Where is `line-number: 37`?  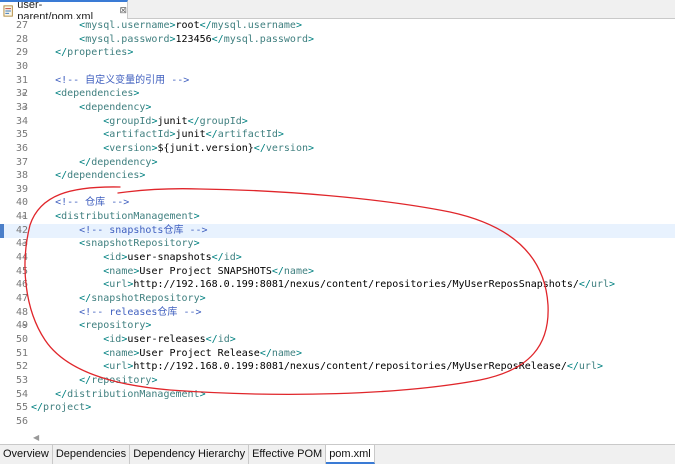 line-number: 37 is located at coordinates (21, 162).